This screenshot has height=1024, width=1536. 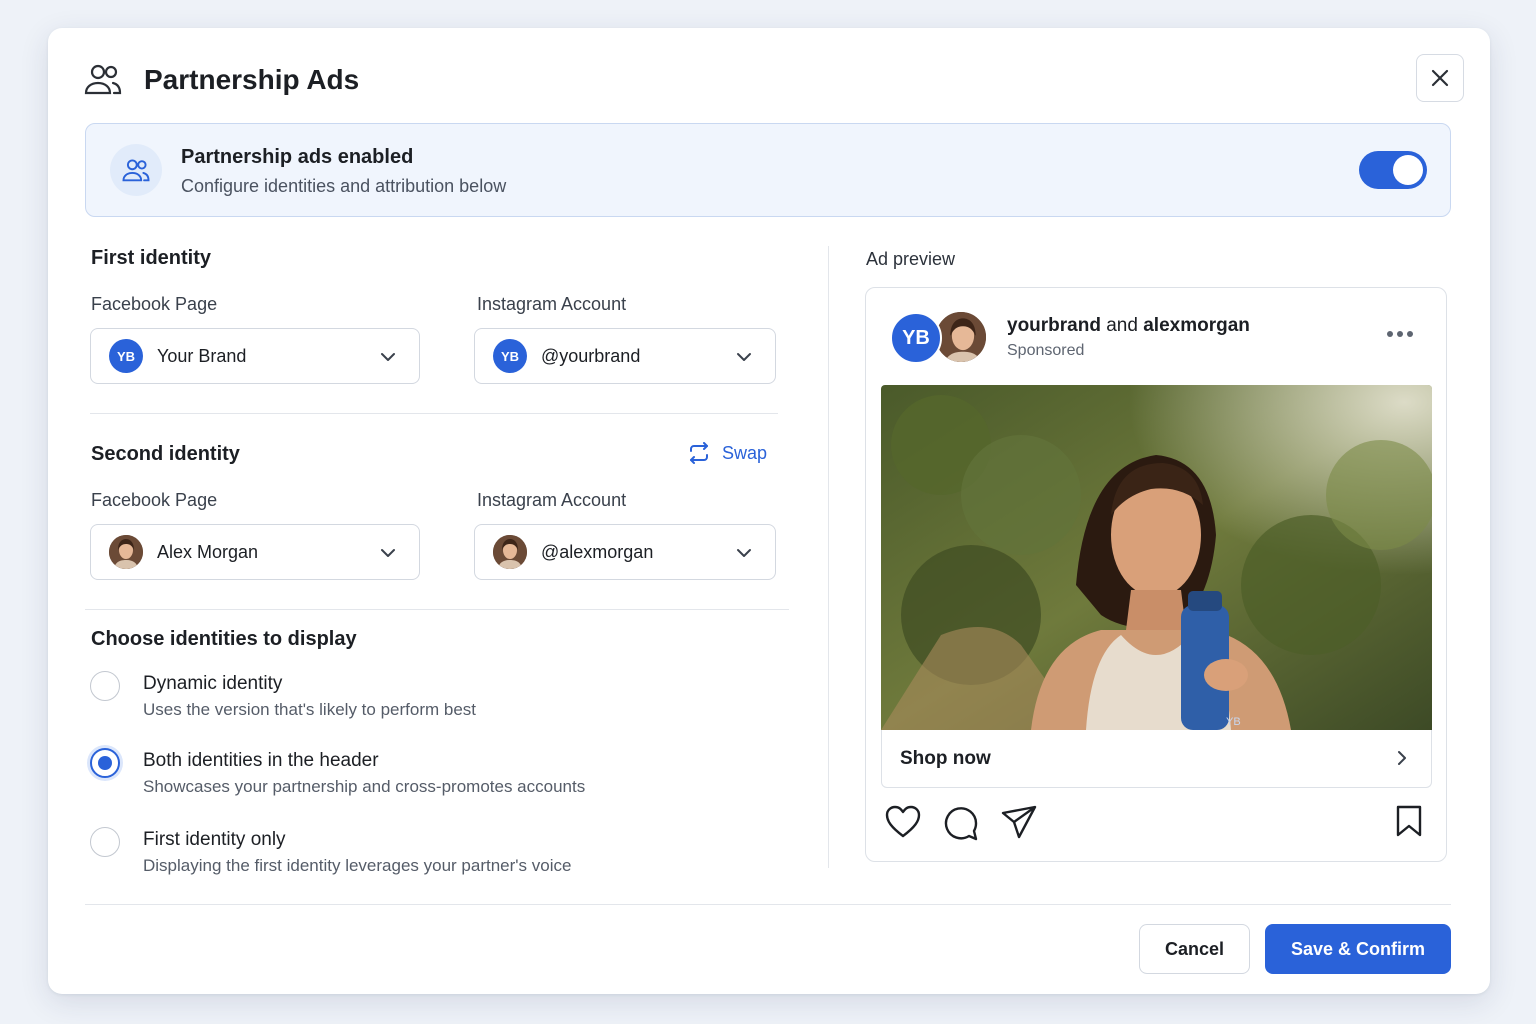 I want to click on first-facebook-page-select: YB Your Brand, so click(x=255, y=356).